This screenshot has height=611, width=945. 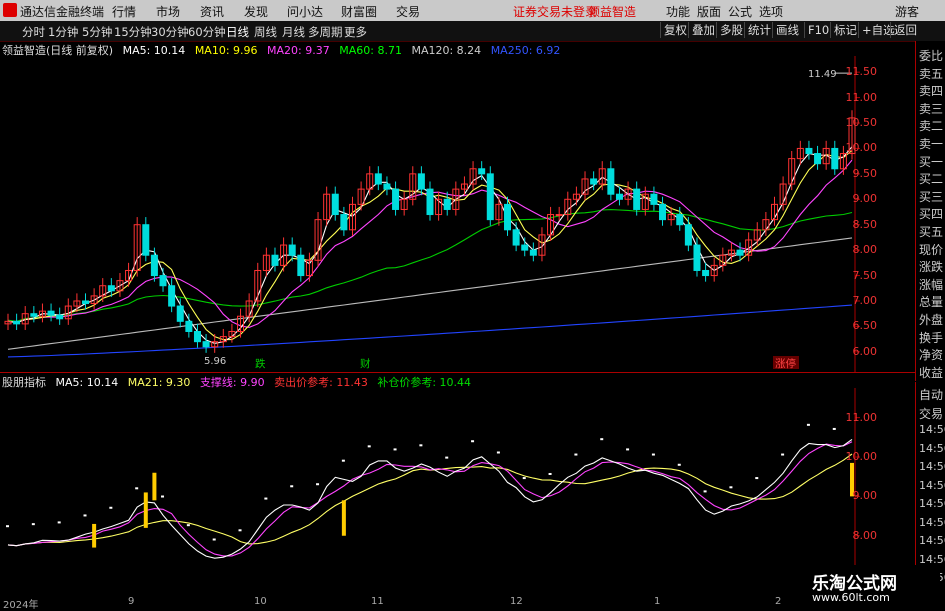 What do you see at coordinates (170, 32) in the screenshot?
I see `period-30min: 30分钟` at bounding box center [170, 32].